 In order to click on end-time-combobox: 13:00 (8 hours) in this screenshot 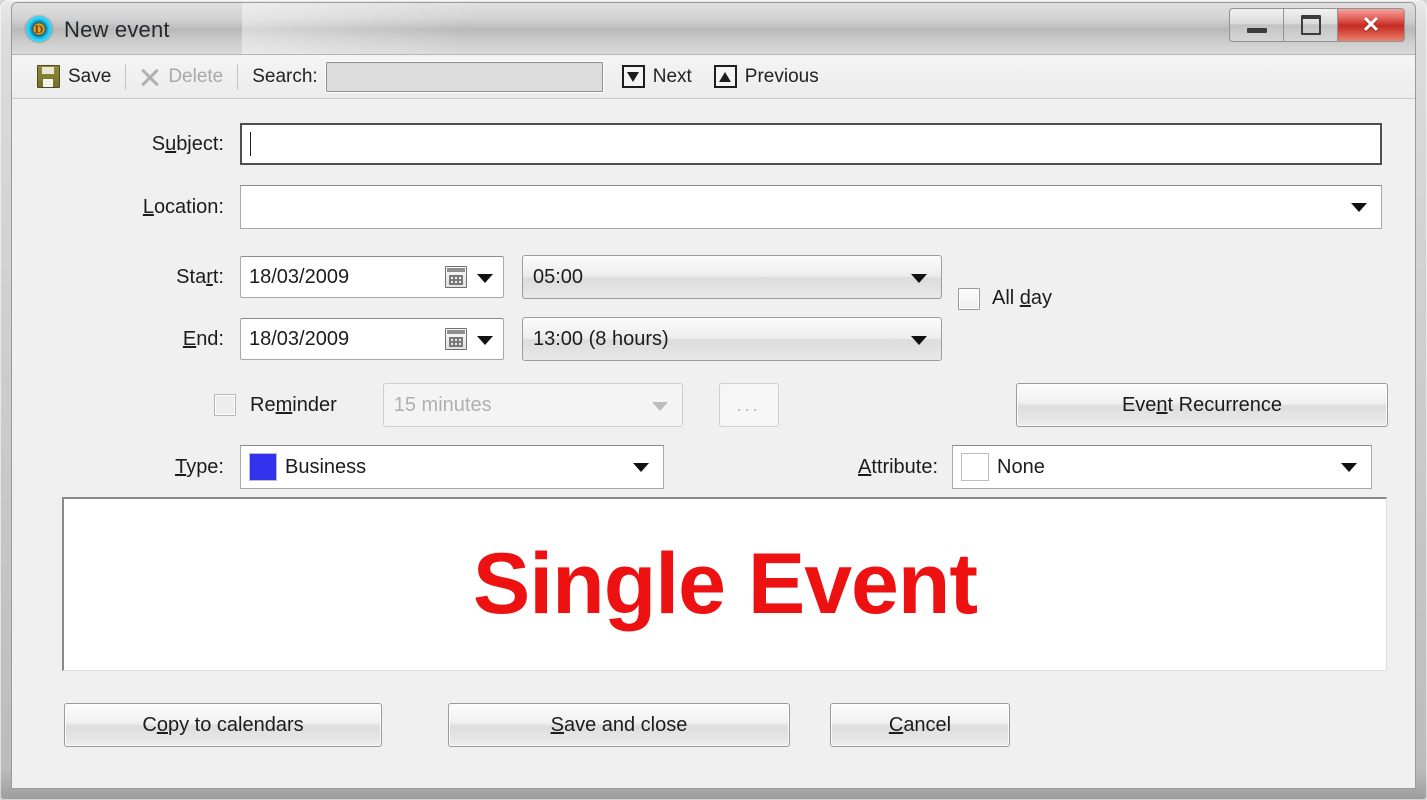, I will do `click(732, 339)`.